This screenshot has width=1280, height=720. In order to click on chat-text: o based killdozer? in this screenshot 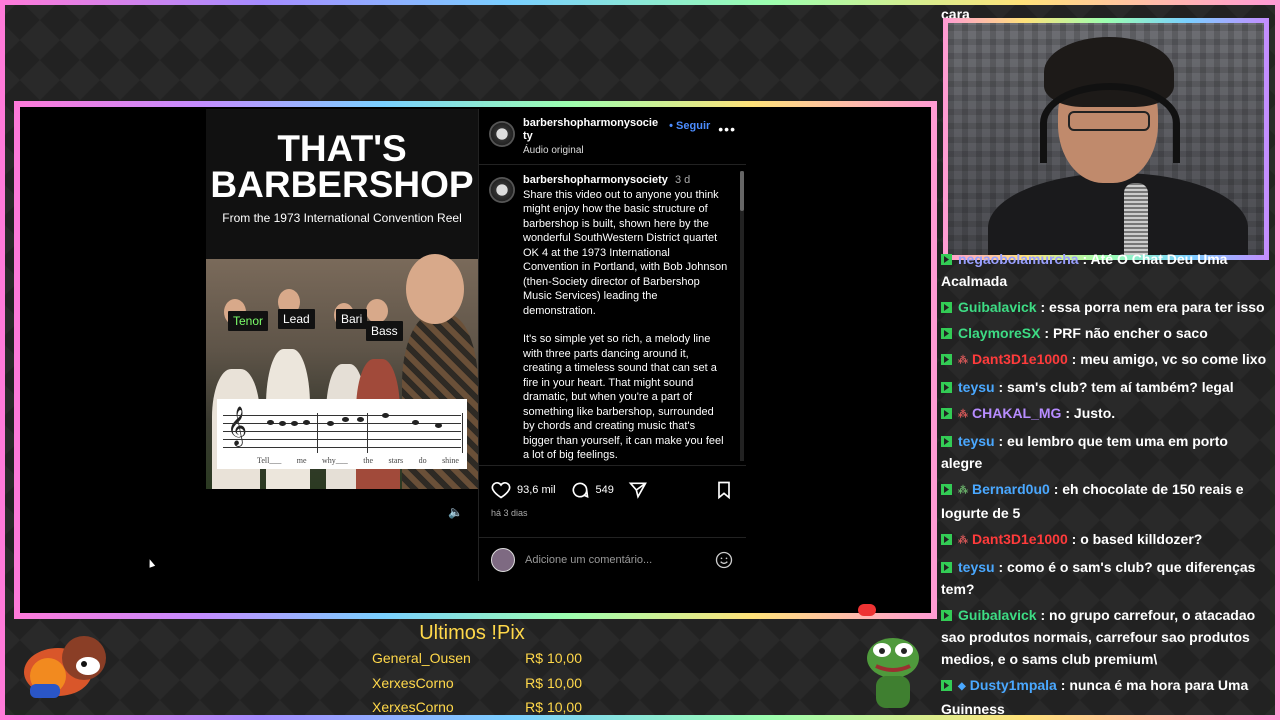, I will do `click(1141, 539)`.